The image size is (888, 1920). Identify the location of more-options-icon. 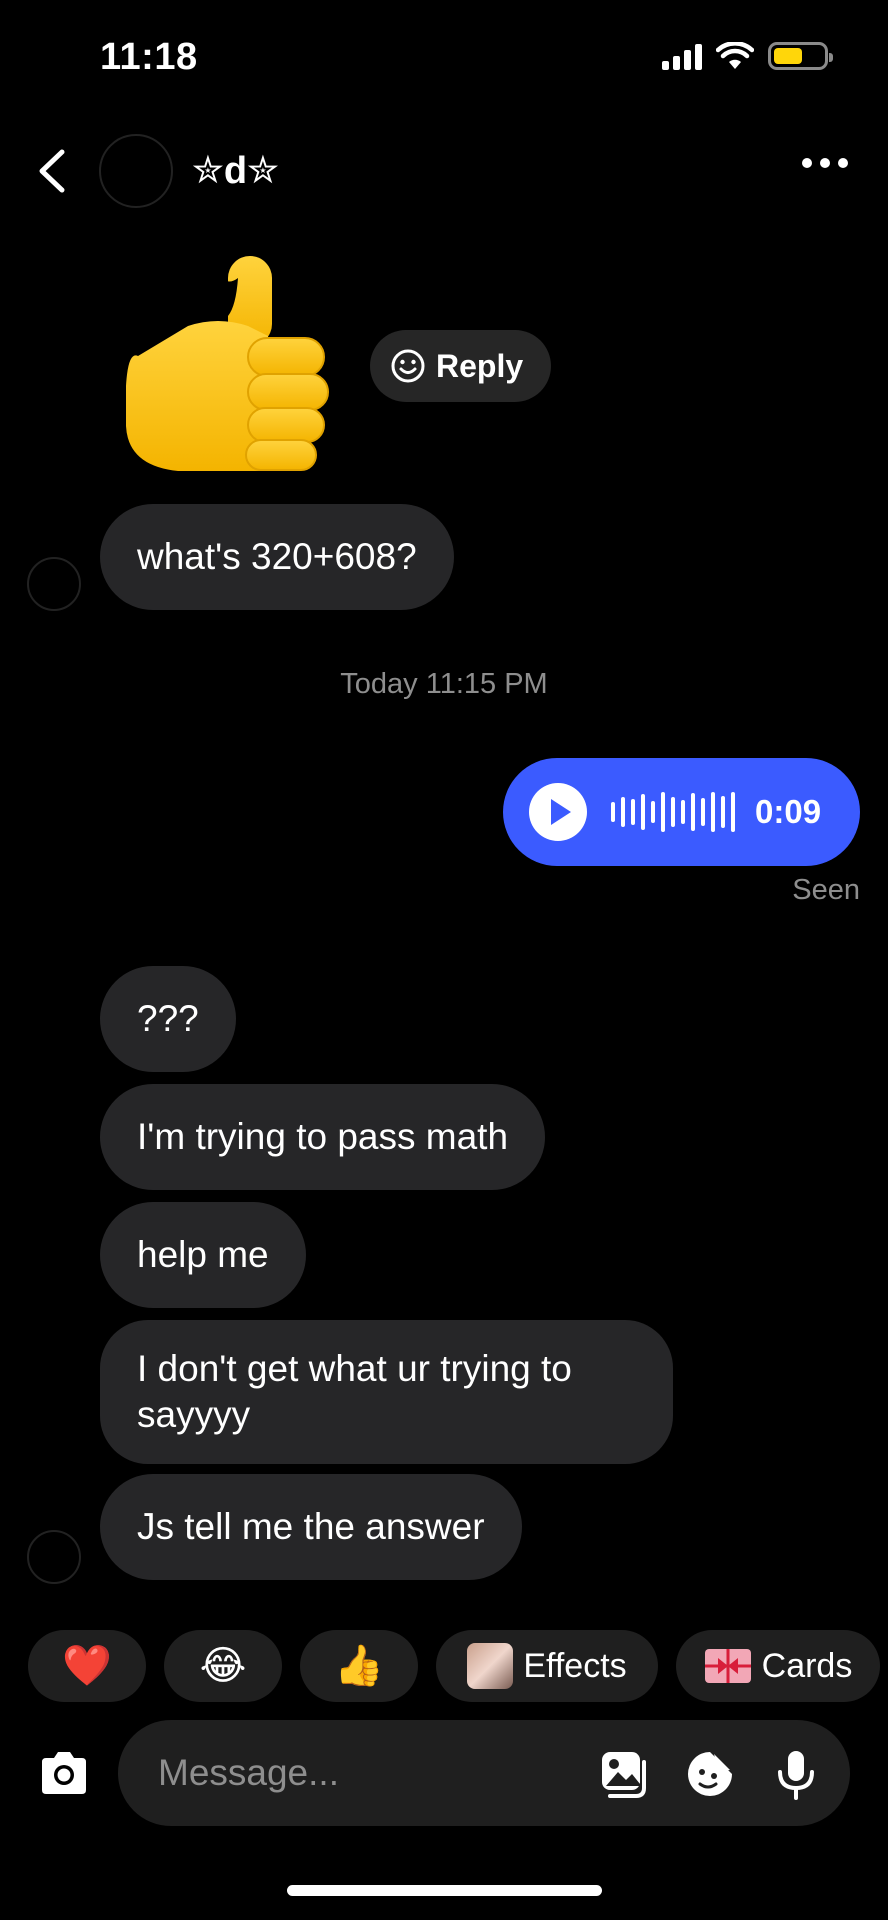
(825, 163).